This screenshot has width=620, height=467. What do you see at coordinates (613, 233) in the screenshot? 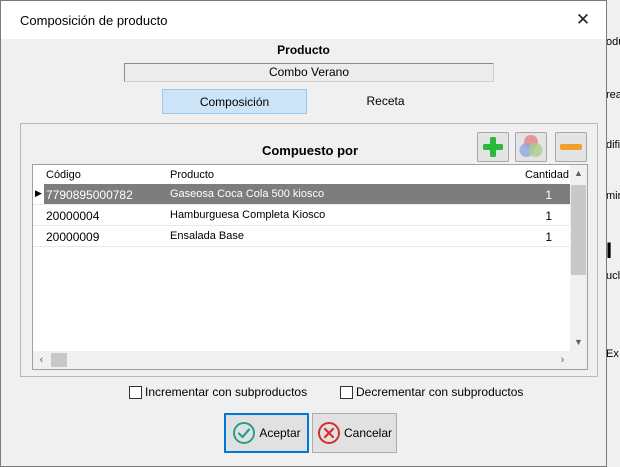
I see `background-app-right-edge: odu rea difi min I ucl Ex` at bounding box center [613, 233].